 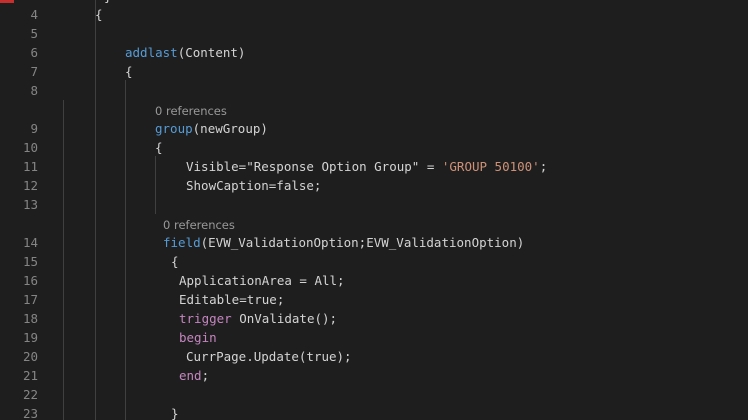 What do you see at coordinates (374, 185) in the screenshot?
I see `code-line: 12 ShowCaption=false;` at bounding box center [374, 185].